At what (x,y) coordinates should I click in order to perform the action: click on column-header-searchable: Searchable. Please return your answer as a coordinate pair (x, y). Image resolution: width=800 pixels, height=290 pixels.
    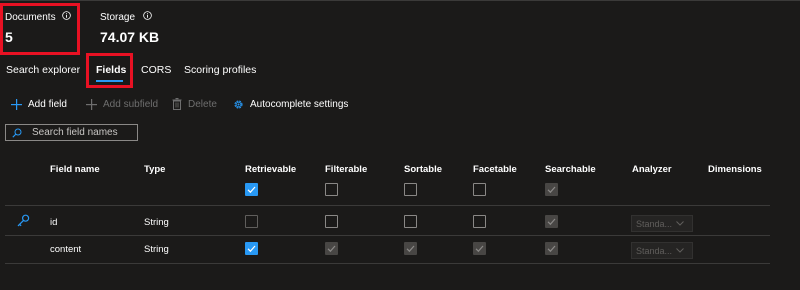
    Looking at the image, I should click on (570, 169).